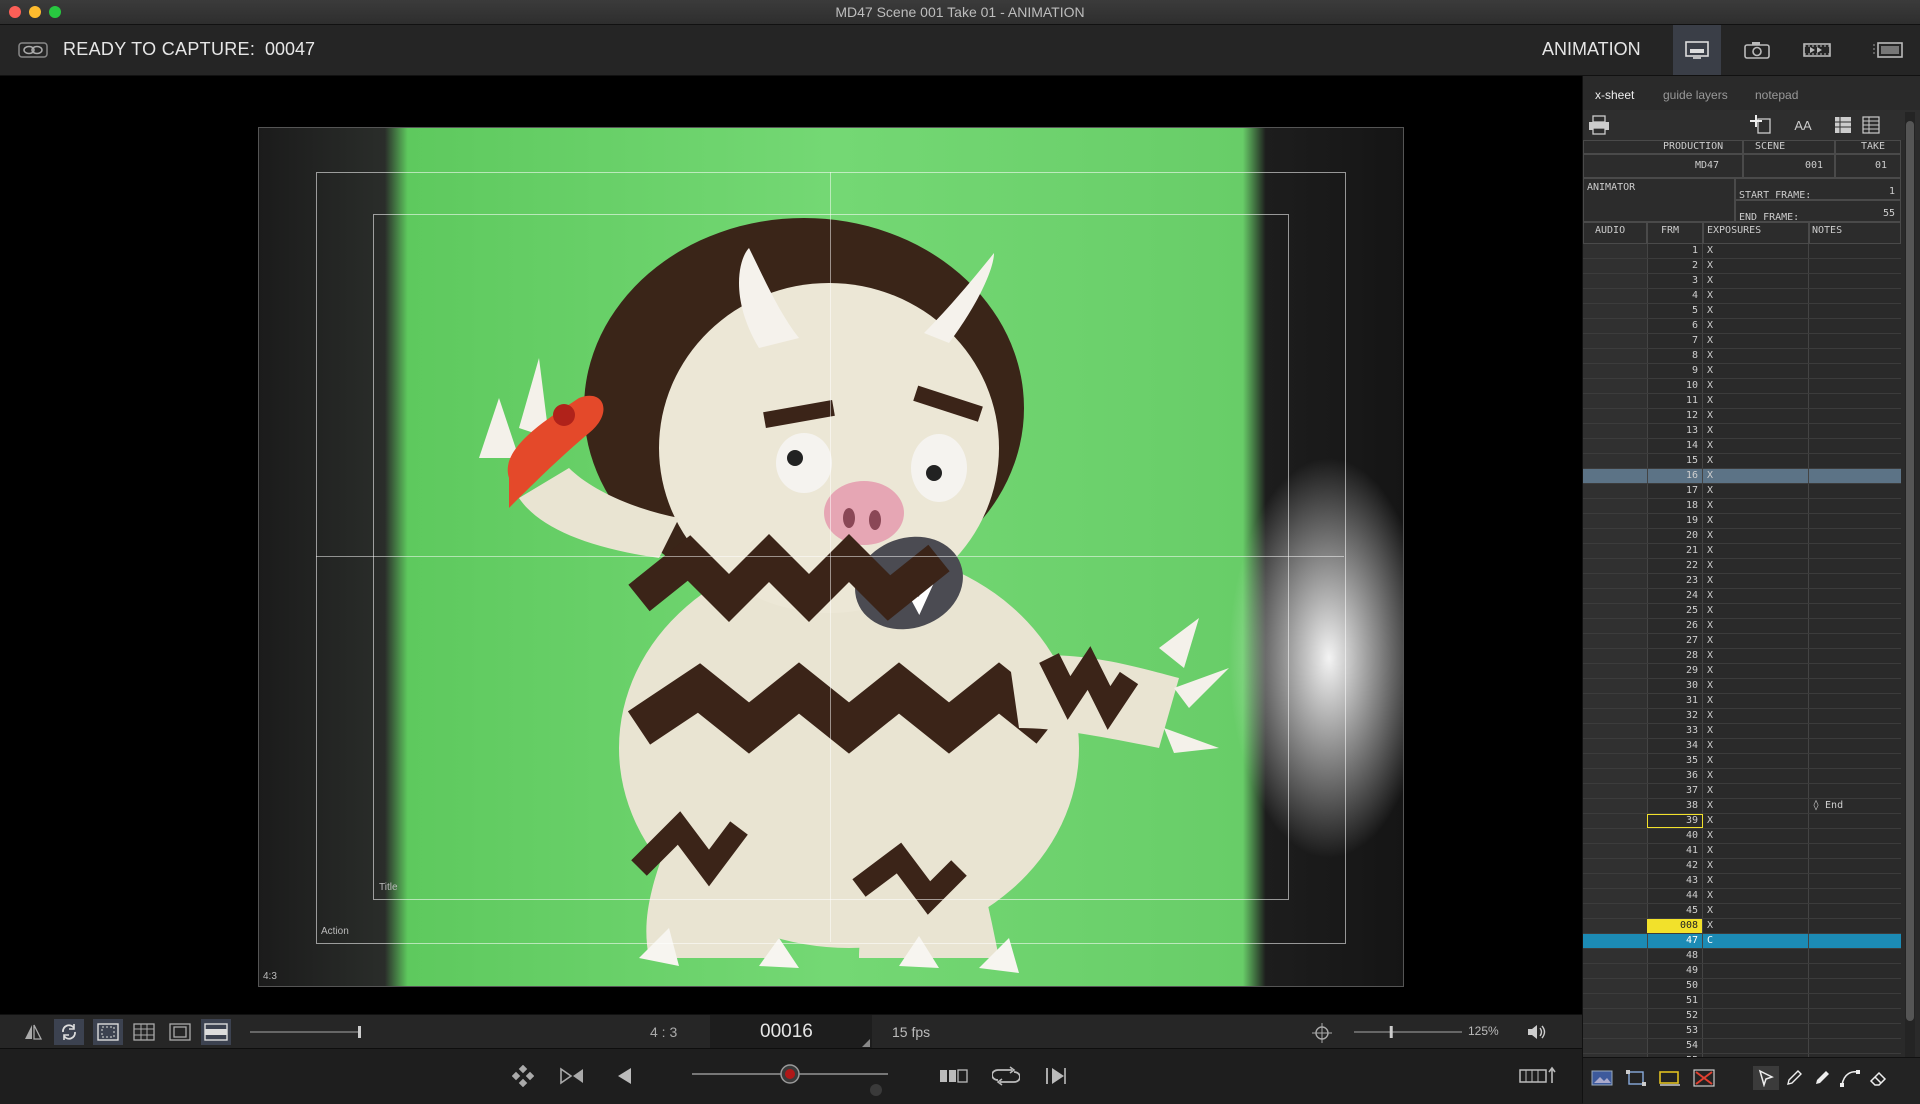 The image size is (1920, 1104). What do you see at coordinates (216, 1032) in the screenshot?
I see `letterbox-button` at bounding box center [216, 1032].